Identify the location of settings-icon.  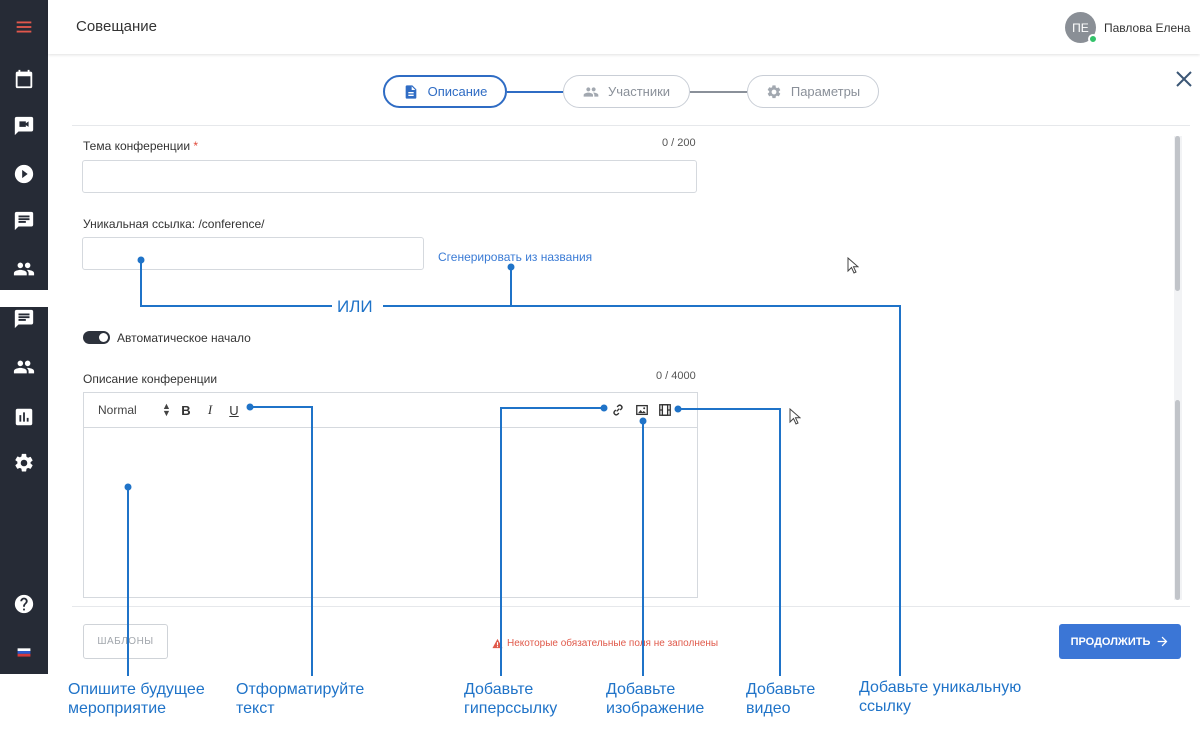
(24, 463).